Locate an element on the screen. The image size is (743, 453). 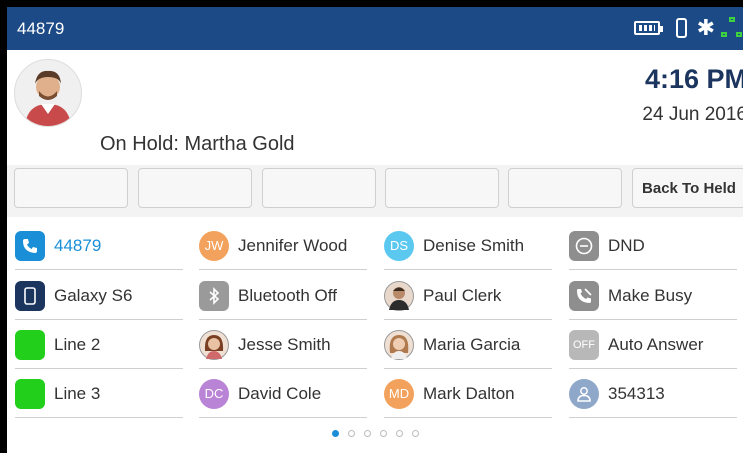
status-icons: ✱ is located at coordinates (688, 28).